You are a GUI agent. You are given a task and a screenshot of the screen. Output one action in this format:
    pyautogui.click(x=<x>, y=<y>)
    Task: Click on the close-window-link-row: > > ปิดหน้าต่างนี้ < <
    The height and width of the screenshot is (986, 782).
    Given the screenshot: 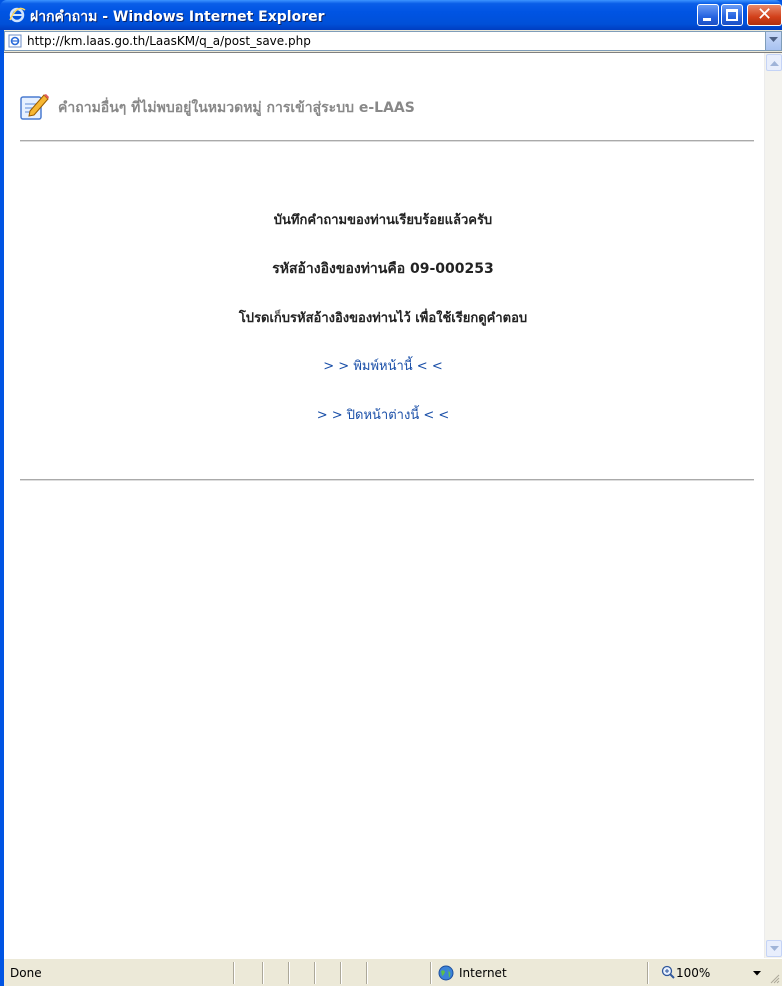 What is the action you would take?
    pyautogui.click(x=383, y=414)
    